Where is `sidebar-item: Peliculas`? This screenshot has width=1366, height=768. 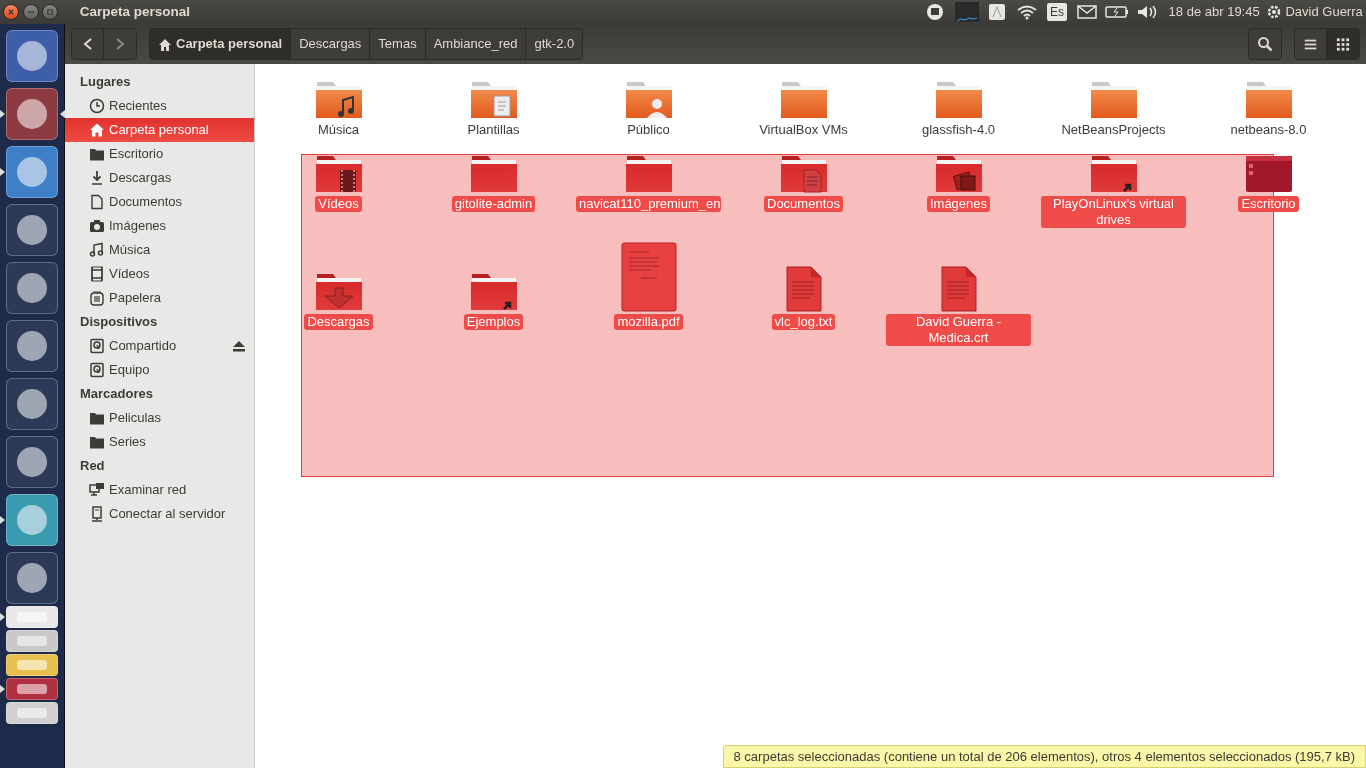
sidebar-item: Peliculas is located at coordinates (159, 418).